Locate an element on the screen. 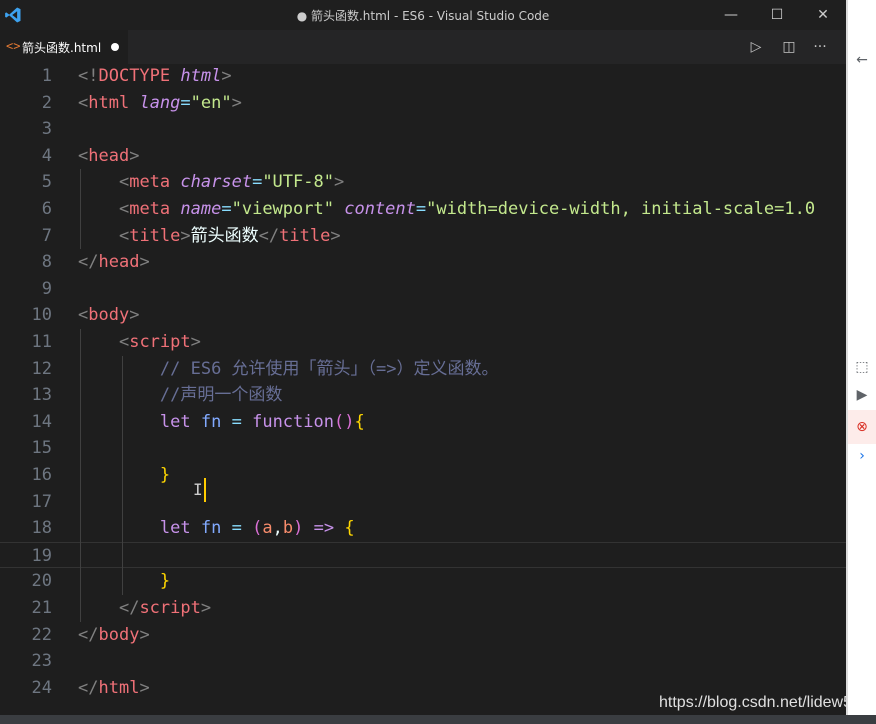  line-number: 6 is located at coordinates (46, 209).